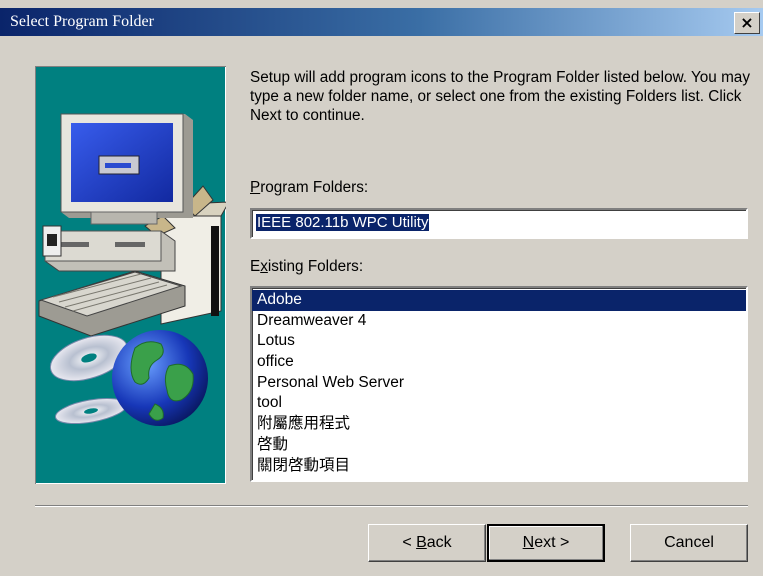  What do you see at coordinates (499, 445) in the screenshot?
I see `list-item: 啓動` at bounding box center [499, 445].